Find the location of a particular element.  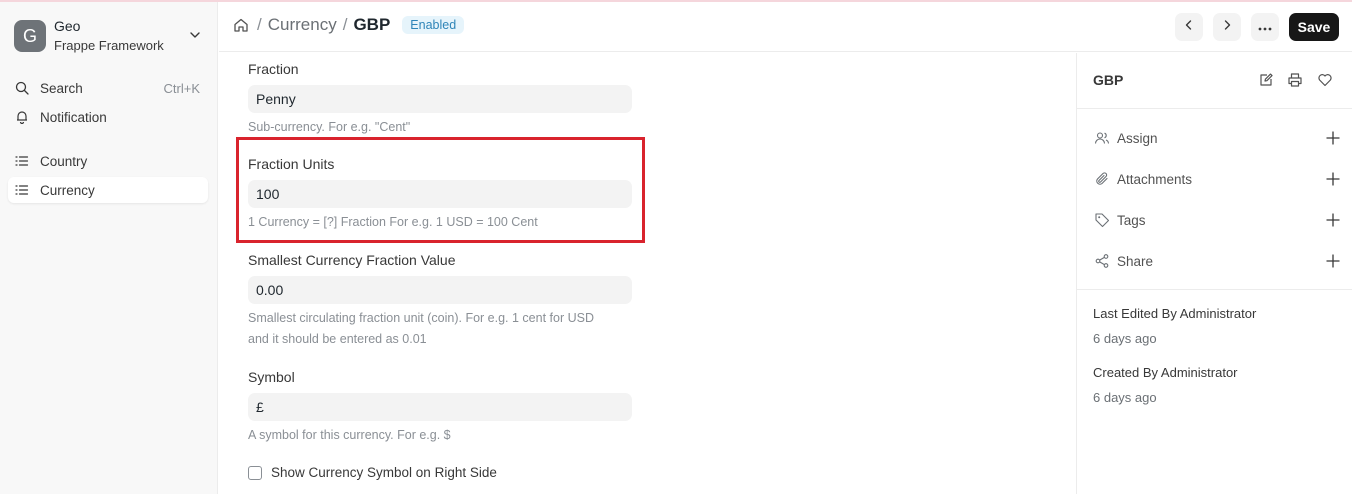

sidebar-search-label: Search is located at coordinates (61, 88).